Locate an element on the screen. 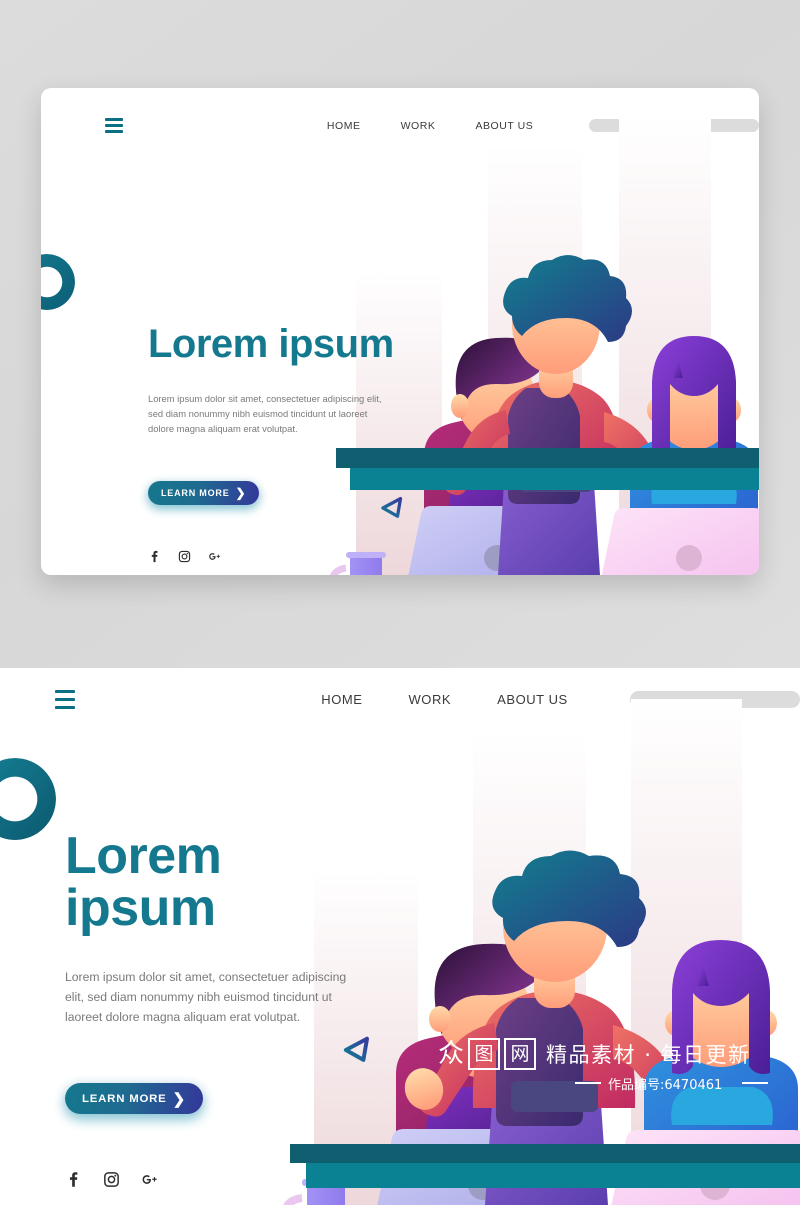  social-links-full is located at coordinates (215, 1179).